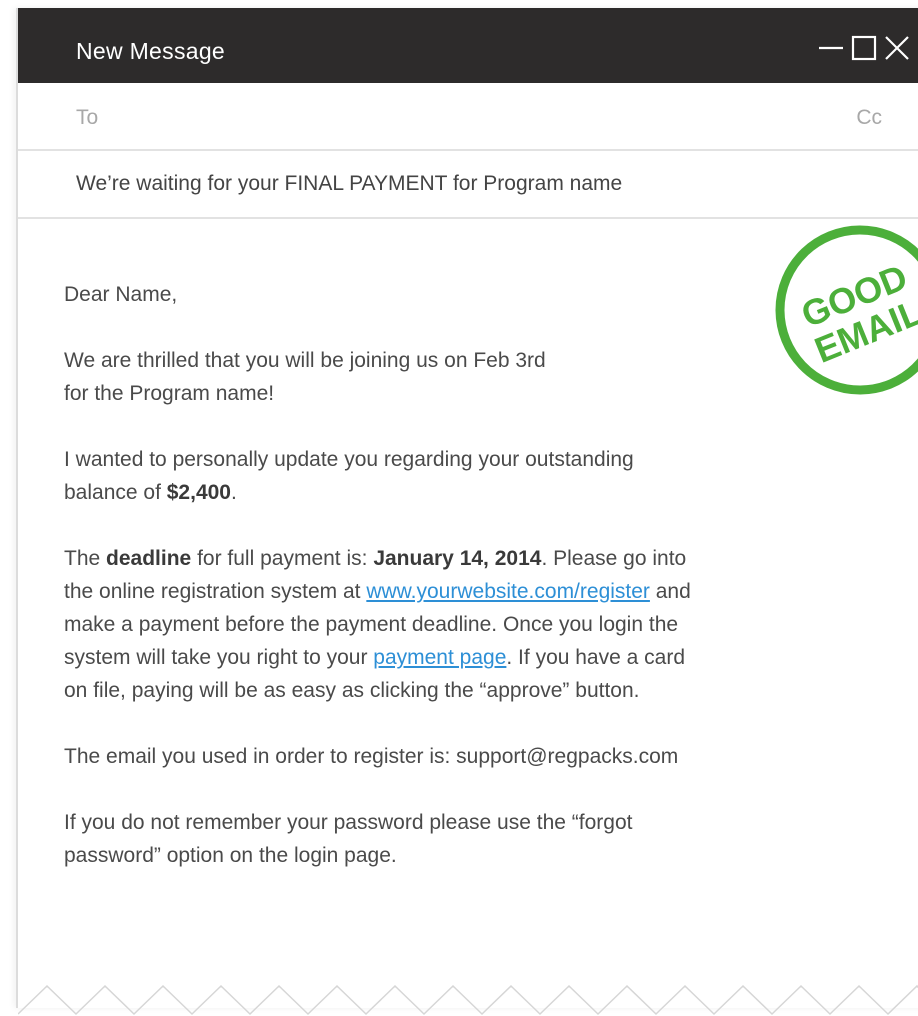 Image resolution: width=918 pixels, height=1016 pixels. I want to click on minimize-icon, so click(831, 48).